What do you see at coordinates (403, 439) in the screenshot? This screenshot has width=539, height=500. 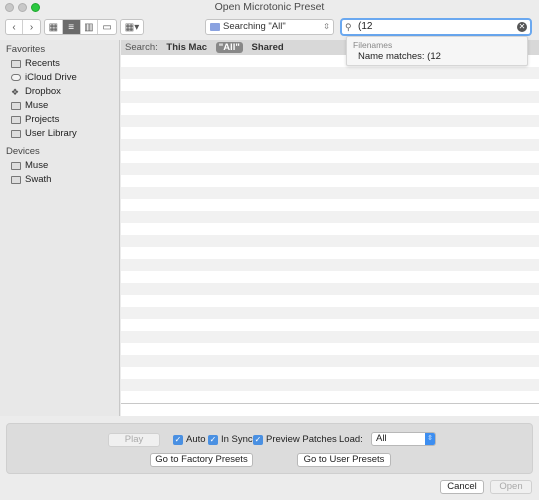 I see `load-select: All ⇳` at bounding box center [403, 439].